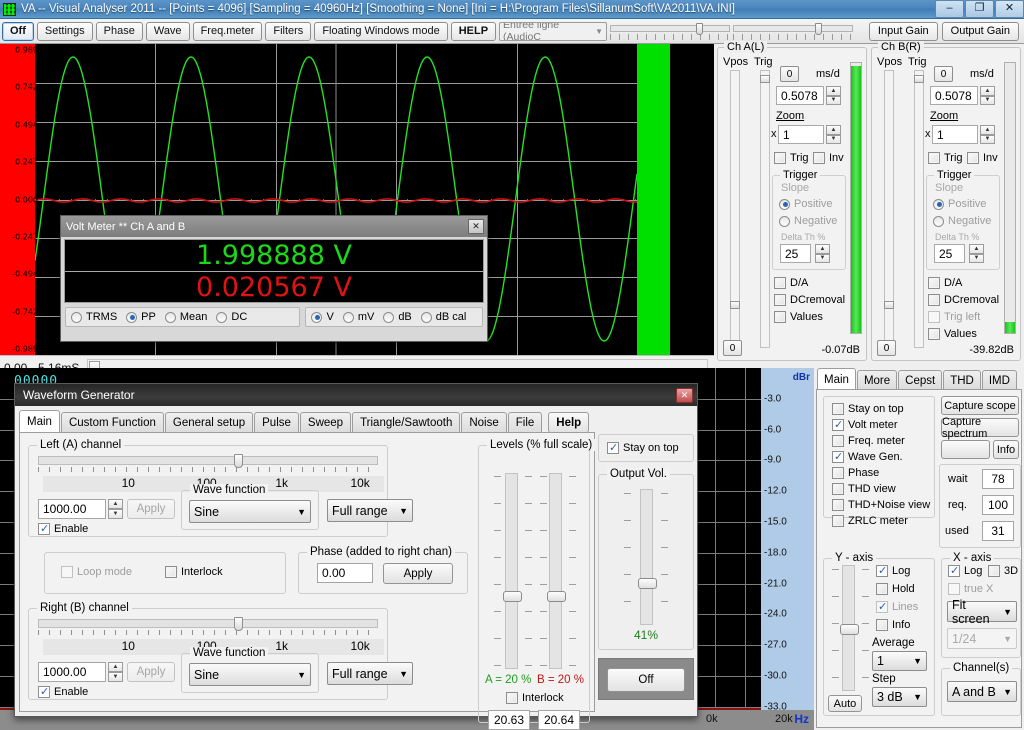 The image size is (1024, 730). I want to click on level-b-slider, so click(556, 571).